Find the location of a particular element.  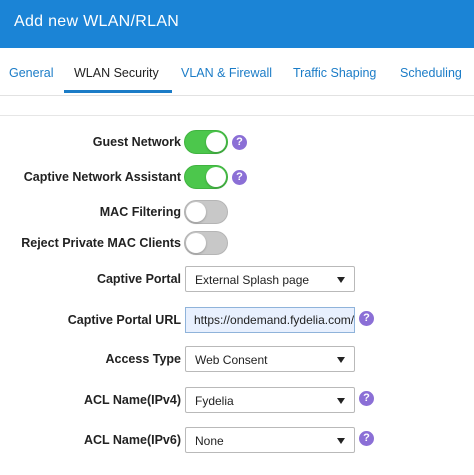

reject-private-mac-toggle is located at coordinates (206, 243).